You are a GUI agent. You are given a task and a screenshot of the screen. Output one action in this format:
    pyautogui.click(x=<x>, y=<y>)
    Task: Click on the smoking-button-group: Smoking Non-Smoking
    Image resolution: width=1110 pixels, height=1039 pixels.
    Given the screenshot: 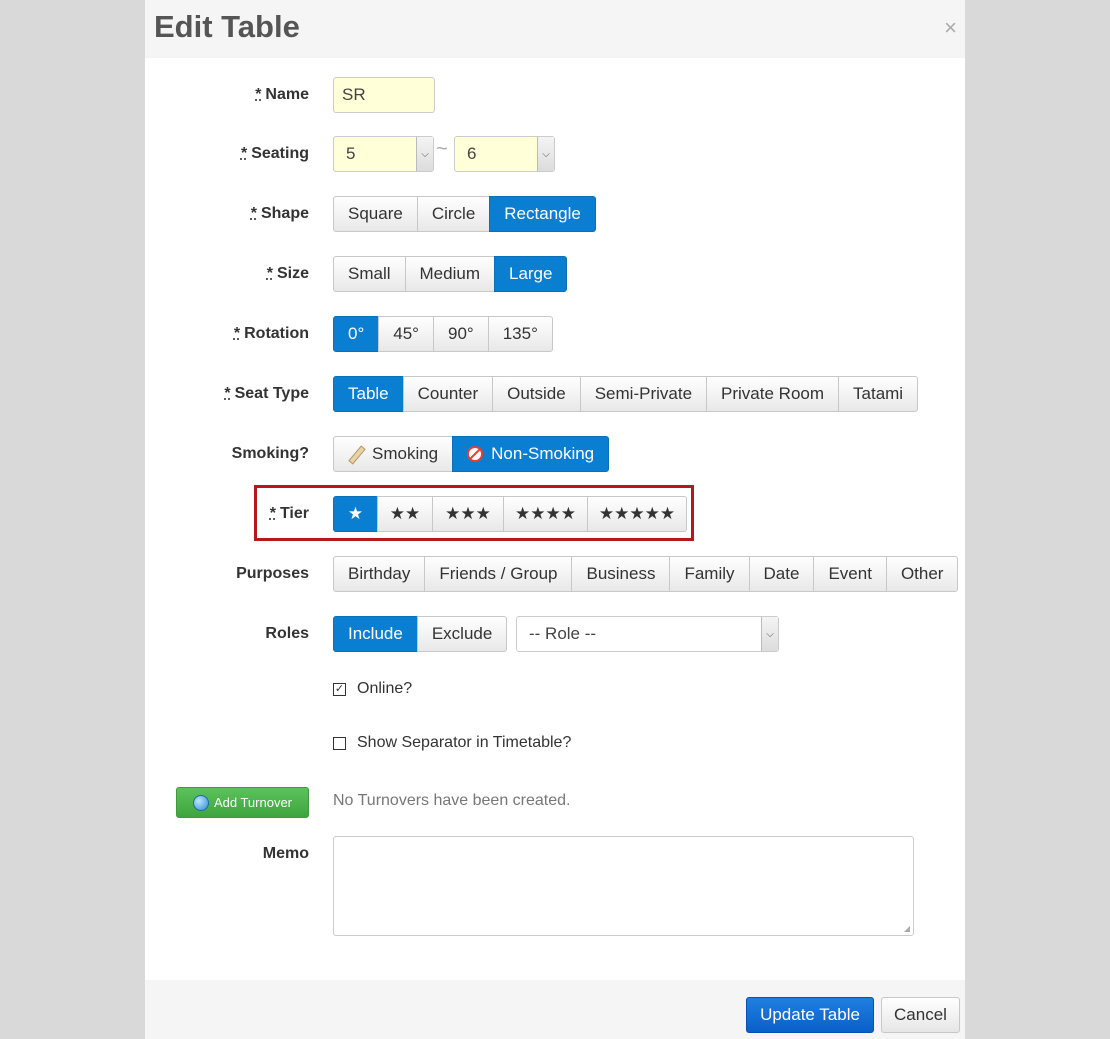 What is the action you would take?
    pyautogui.click(x=471, y=454)
    